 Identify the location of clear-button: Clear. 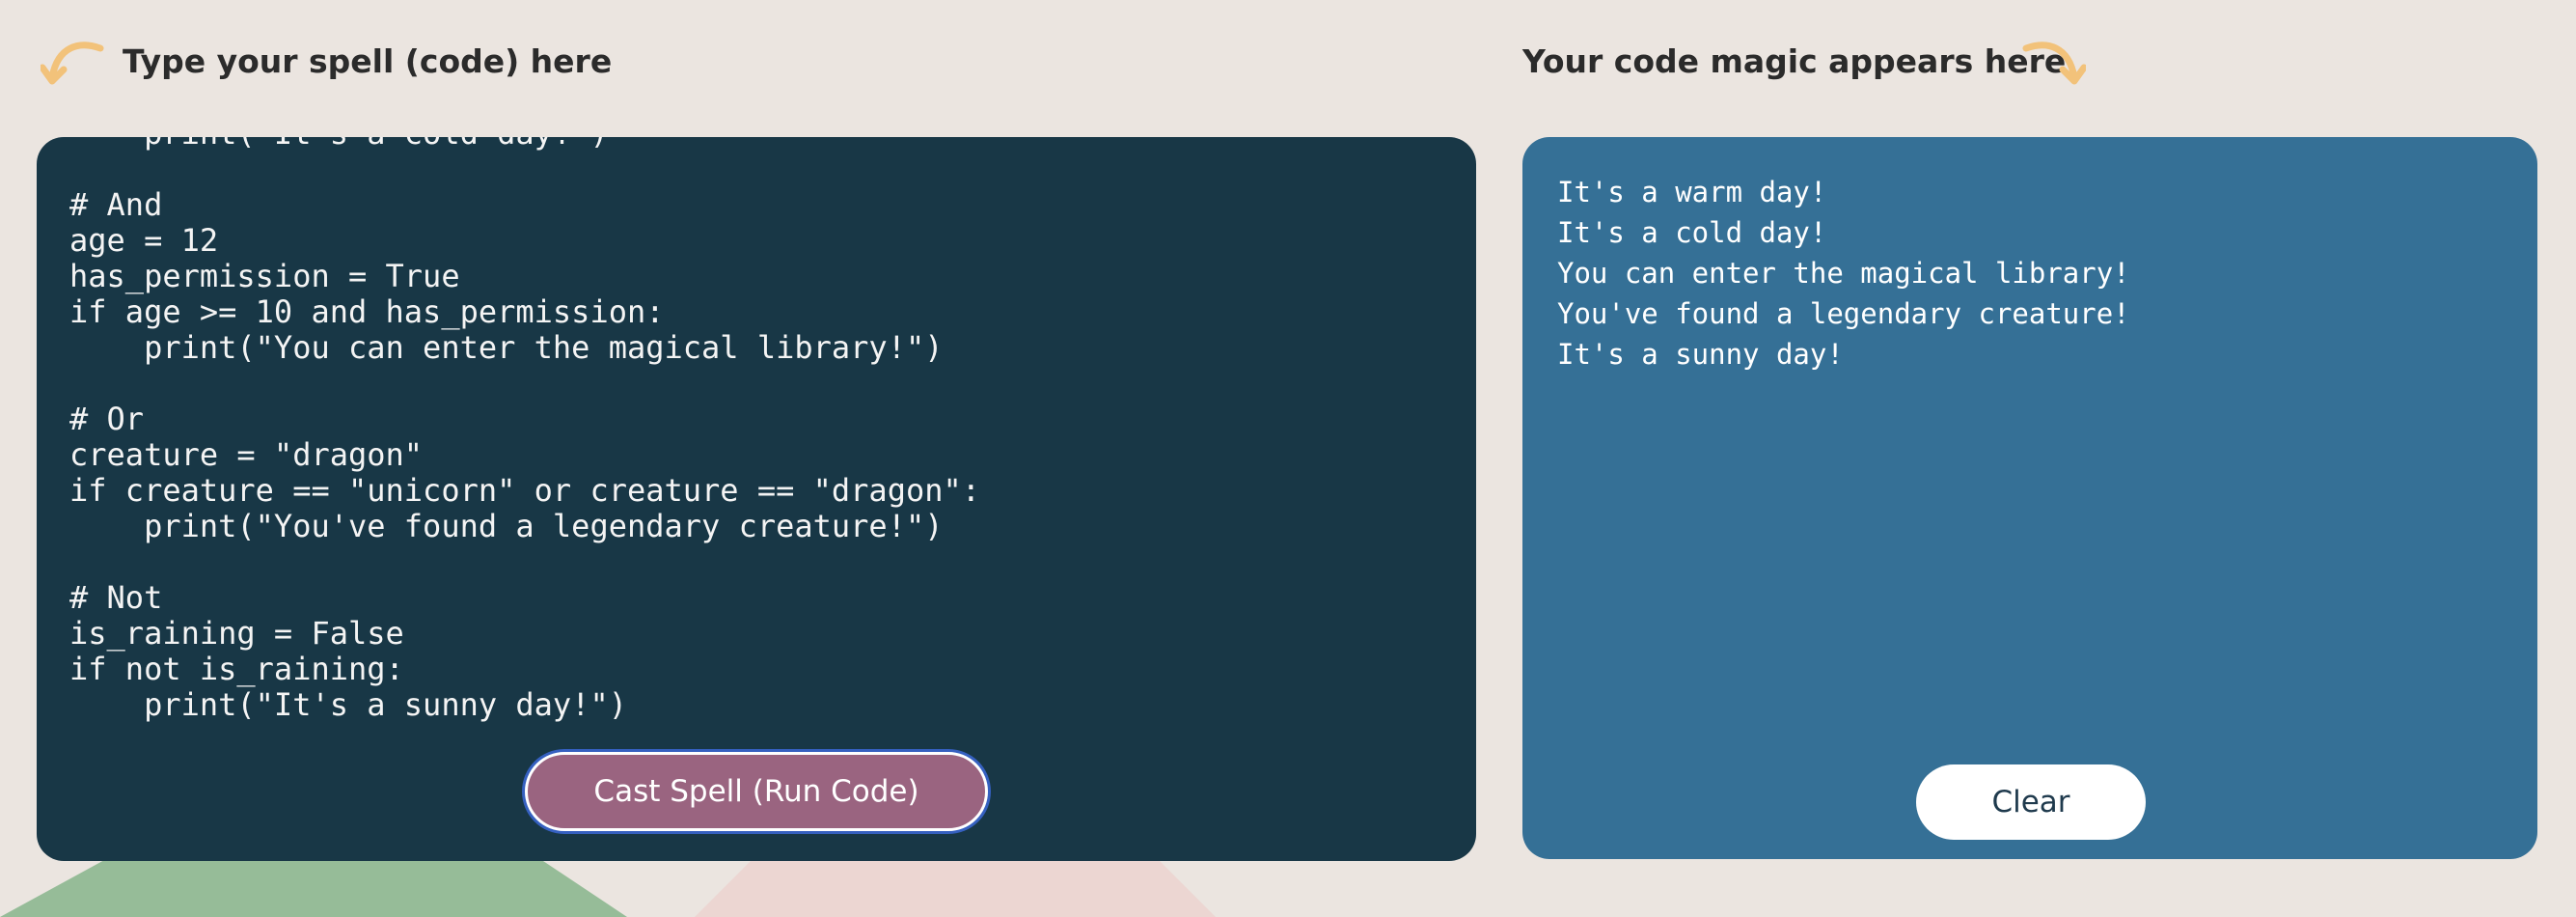
(2031, 802).